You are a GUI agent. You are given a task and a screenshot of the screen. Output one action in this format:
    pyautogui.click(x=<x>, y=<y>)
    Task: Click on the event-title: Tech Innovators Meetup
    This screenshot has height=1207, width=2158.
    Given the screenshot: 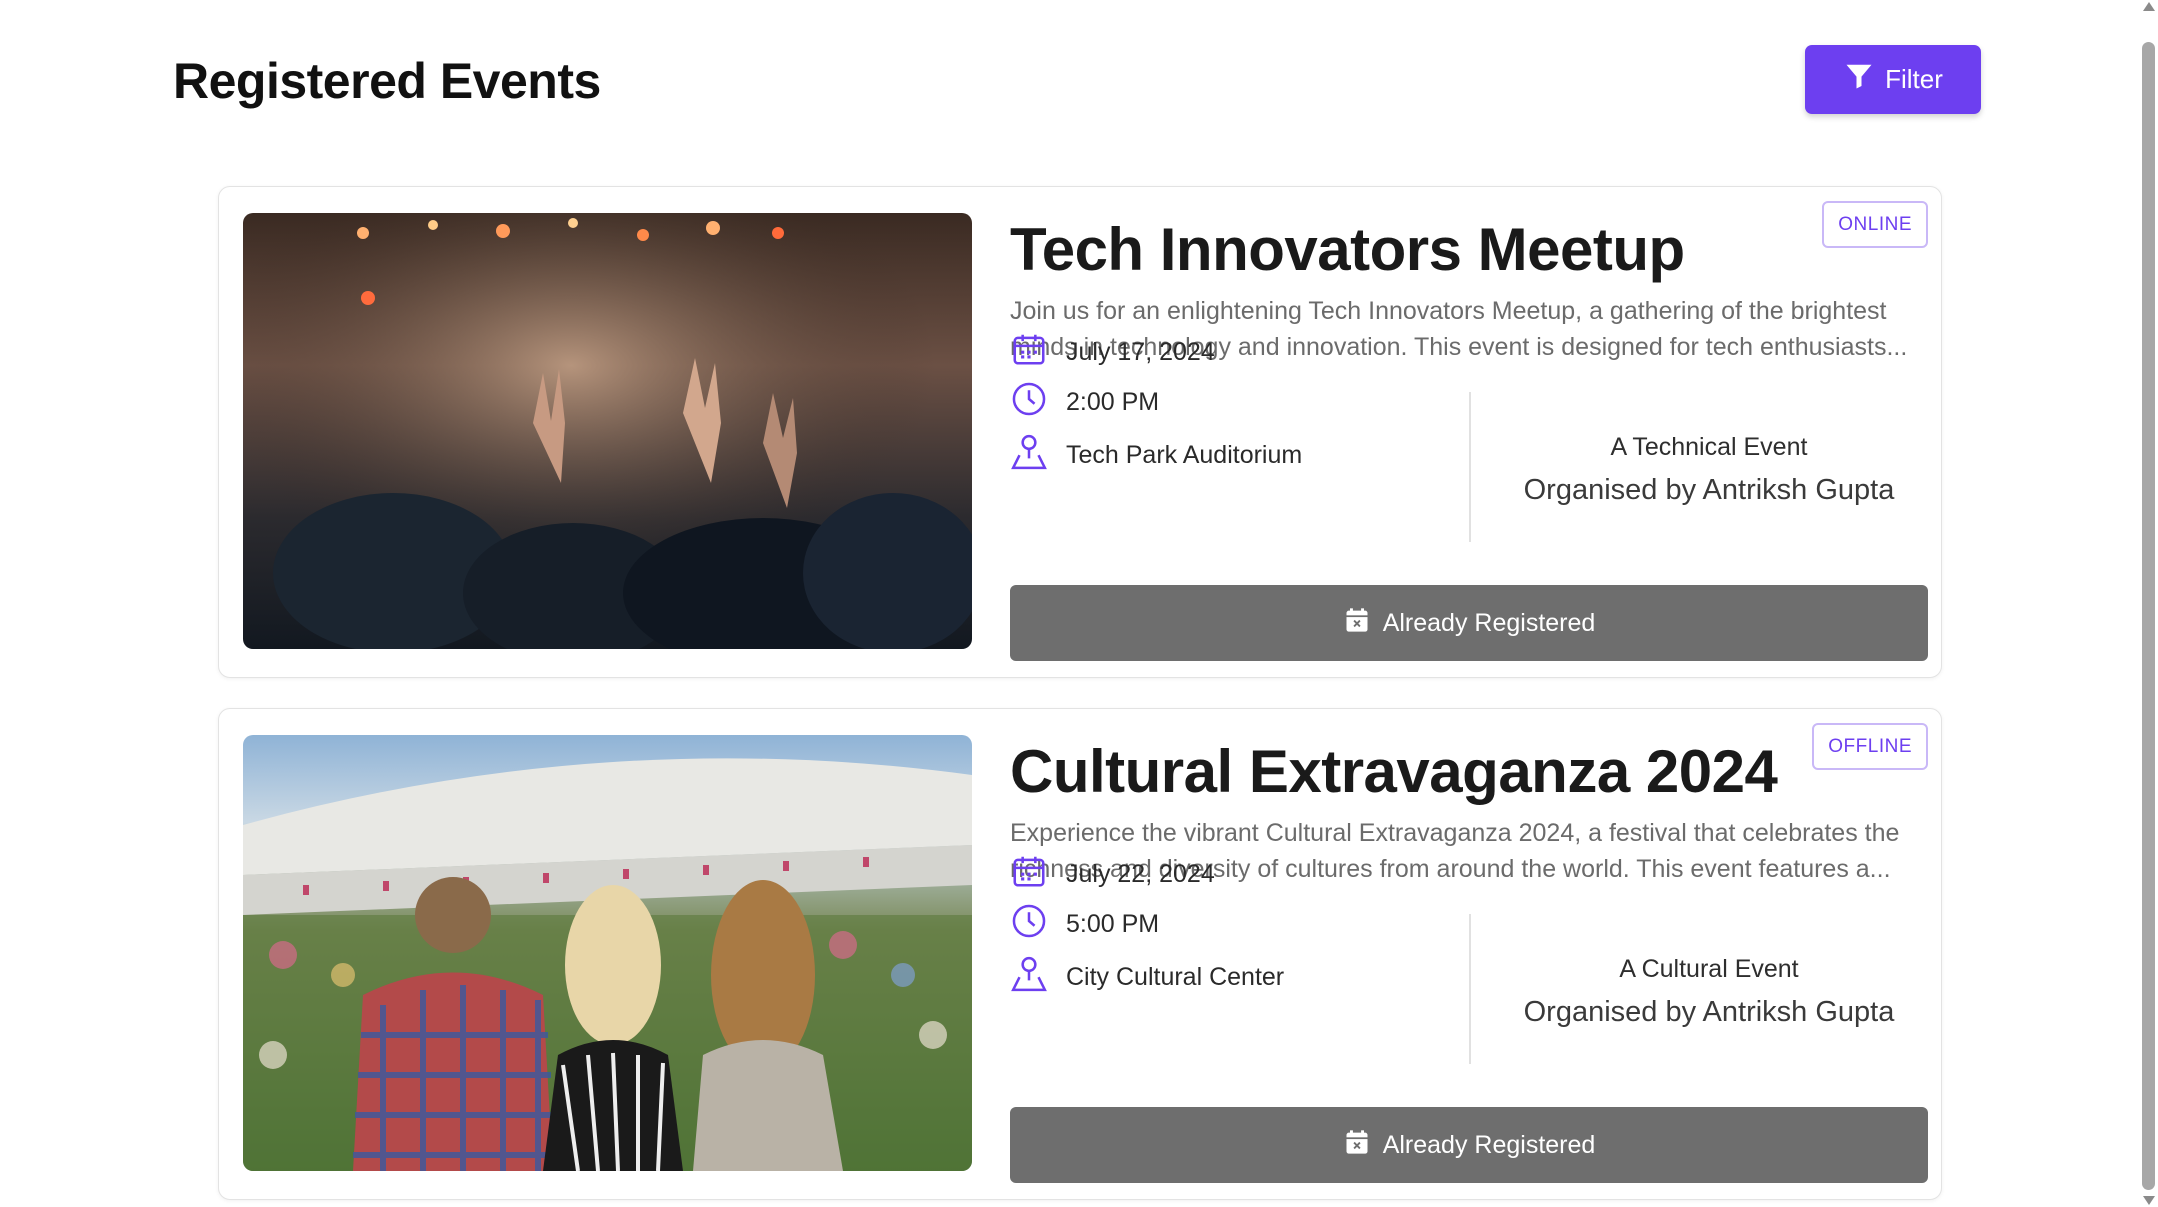 What is the action you would take?
    pyautogui.click(x=1347, y=249)
    